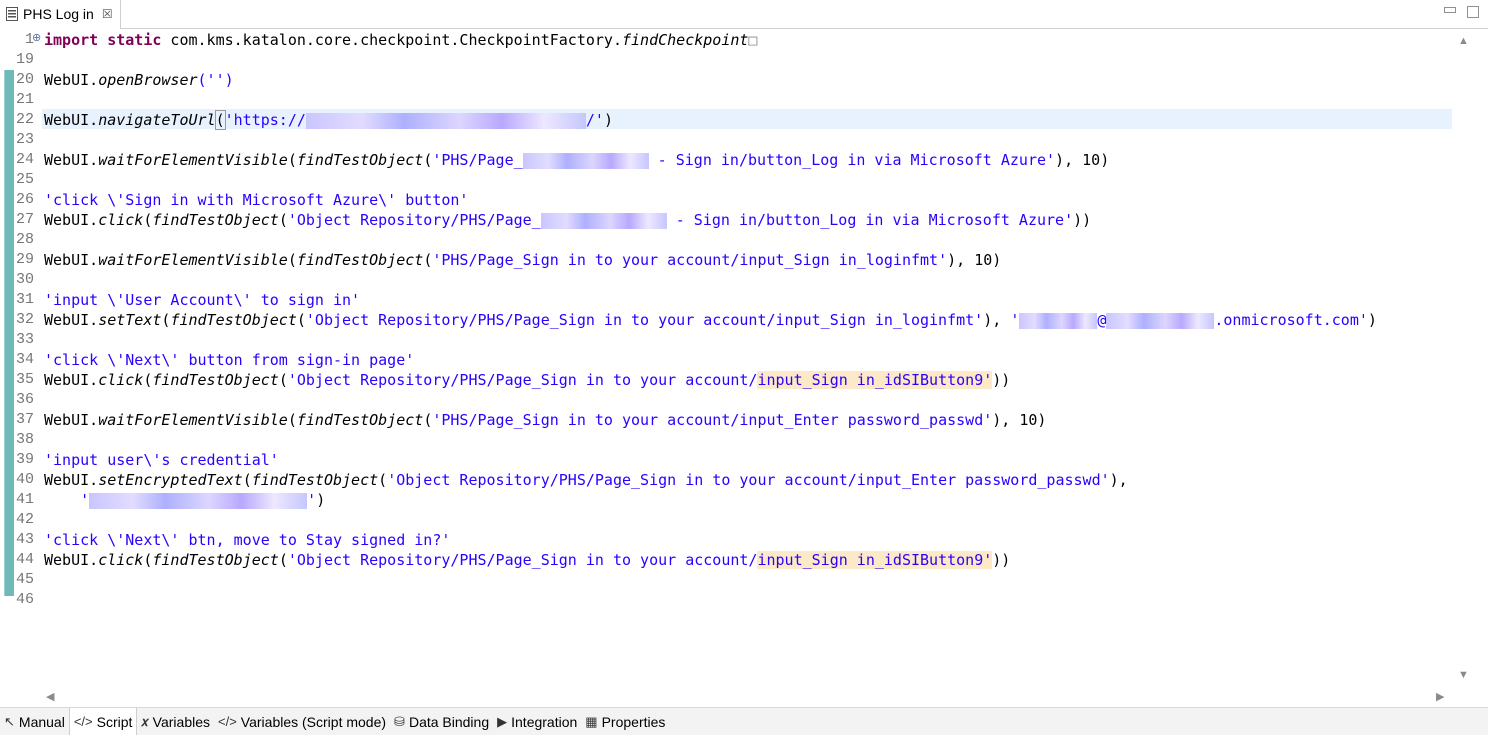 Image resolution: width=1488 pixels, height=735 pixels. Describe the element at coordinates (1160, 320) in the screenshot. I see `redacted-domain` at that location.